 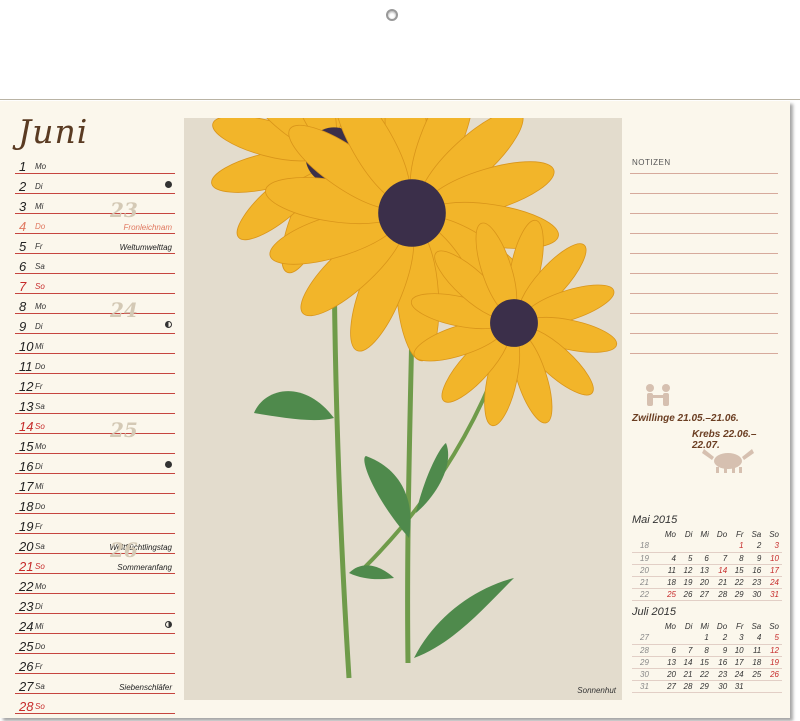 I want to click on flower-center, so click(x=514, y=323).